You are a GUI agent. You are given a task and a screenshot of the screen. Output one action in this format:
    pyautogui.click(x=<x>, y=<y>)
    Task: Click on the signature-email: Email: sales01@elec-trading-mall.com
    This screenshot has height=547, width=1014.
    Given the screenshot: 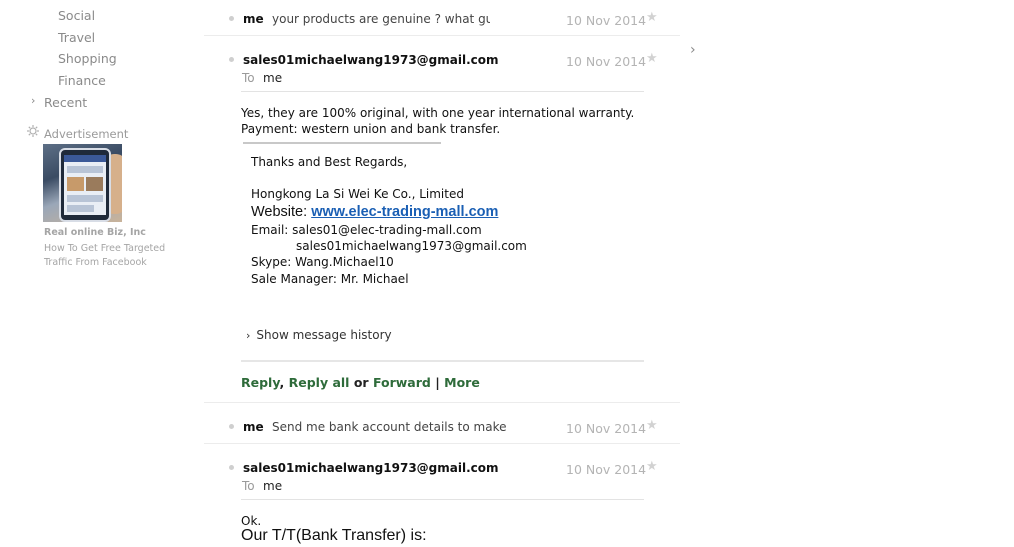 What is the action you would take?
    pyautogui.click(x=366, y=230)
    